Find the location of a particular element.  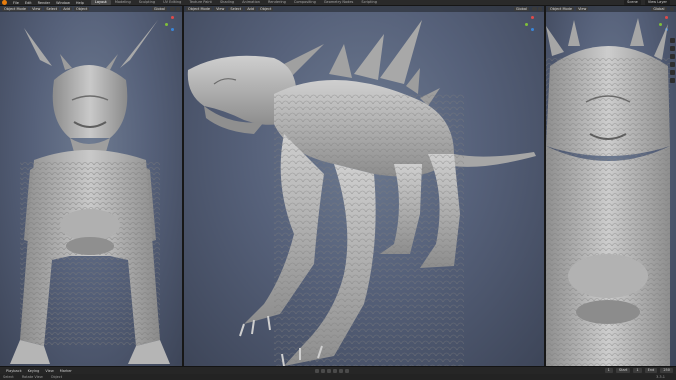

tab-texture-paint: Texture Paint is located at coordinates (200, 2).